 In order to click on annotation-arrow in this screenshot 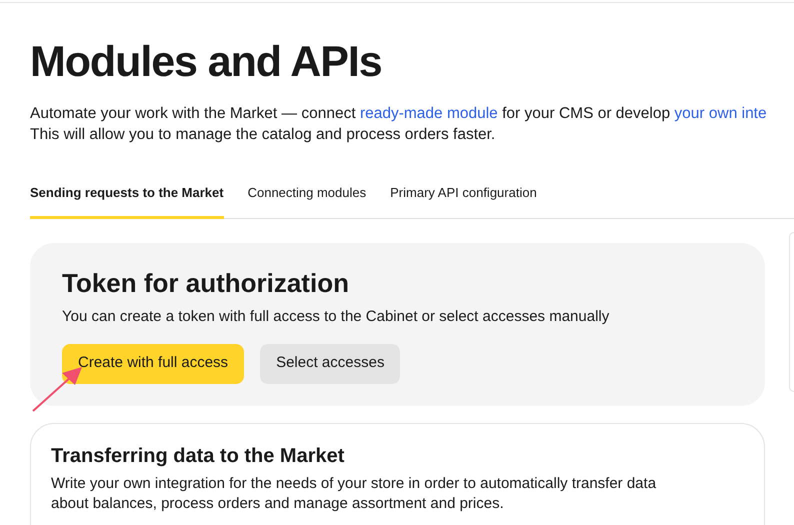, I will do `click(57, 389)`.